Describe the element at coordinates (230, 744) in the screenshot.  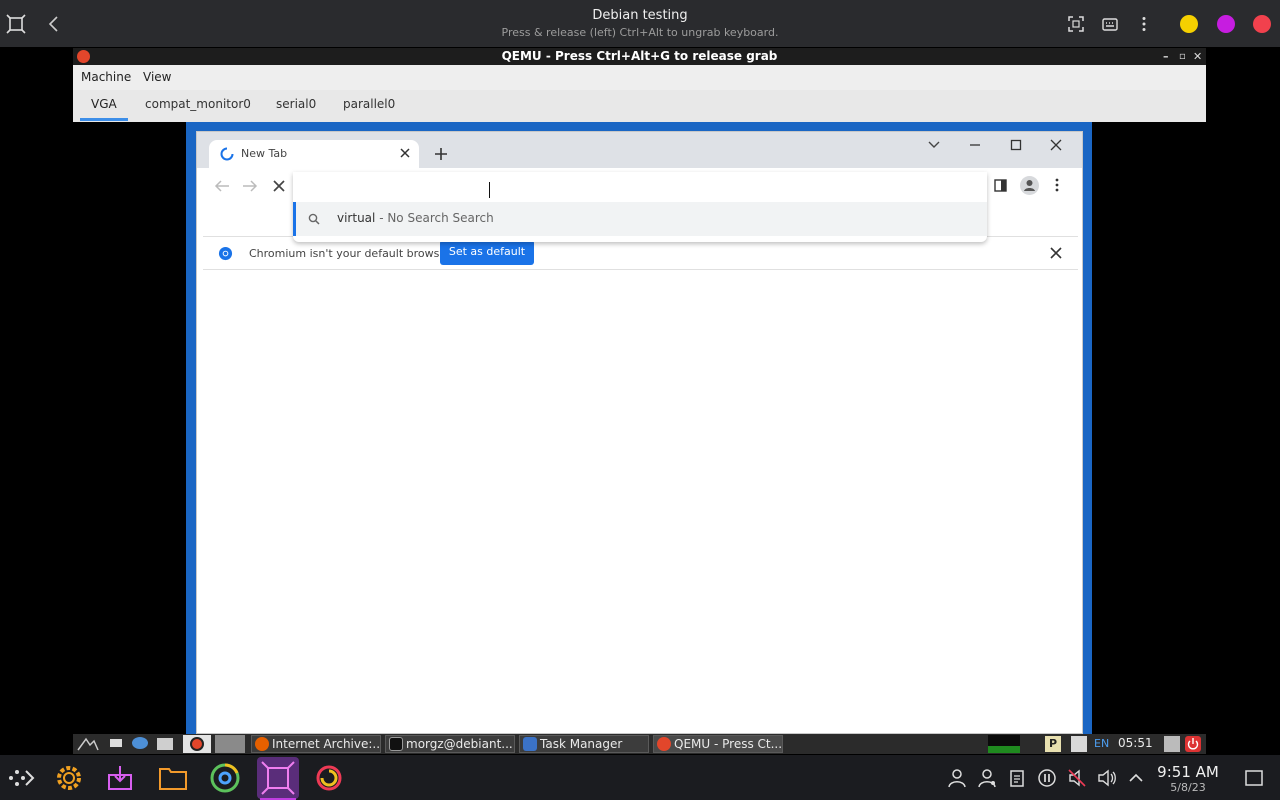
I see `workspace-switcher` at that location.